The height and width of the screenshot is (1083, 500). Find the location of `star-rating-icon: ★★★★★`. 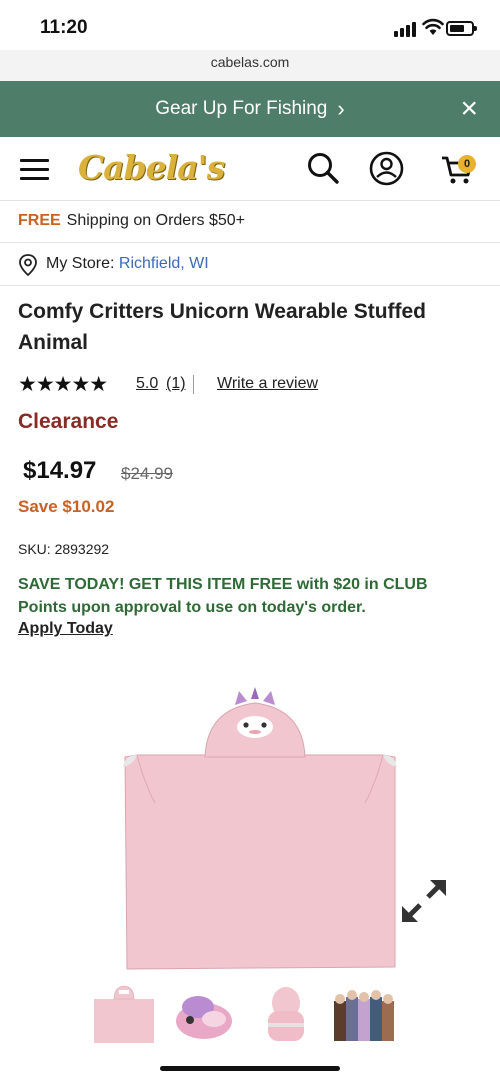

star-rating-icon: ★★★★★ is located at coordinates (63, 384).